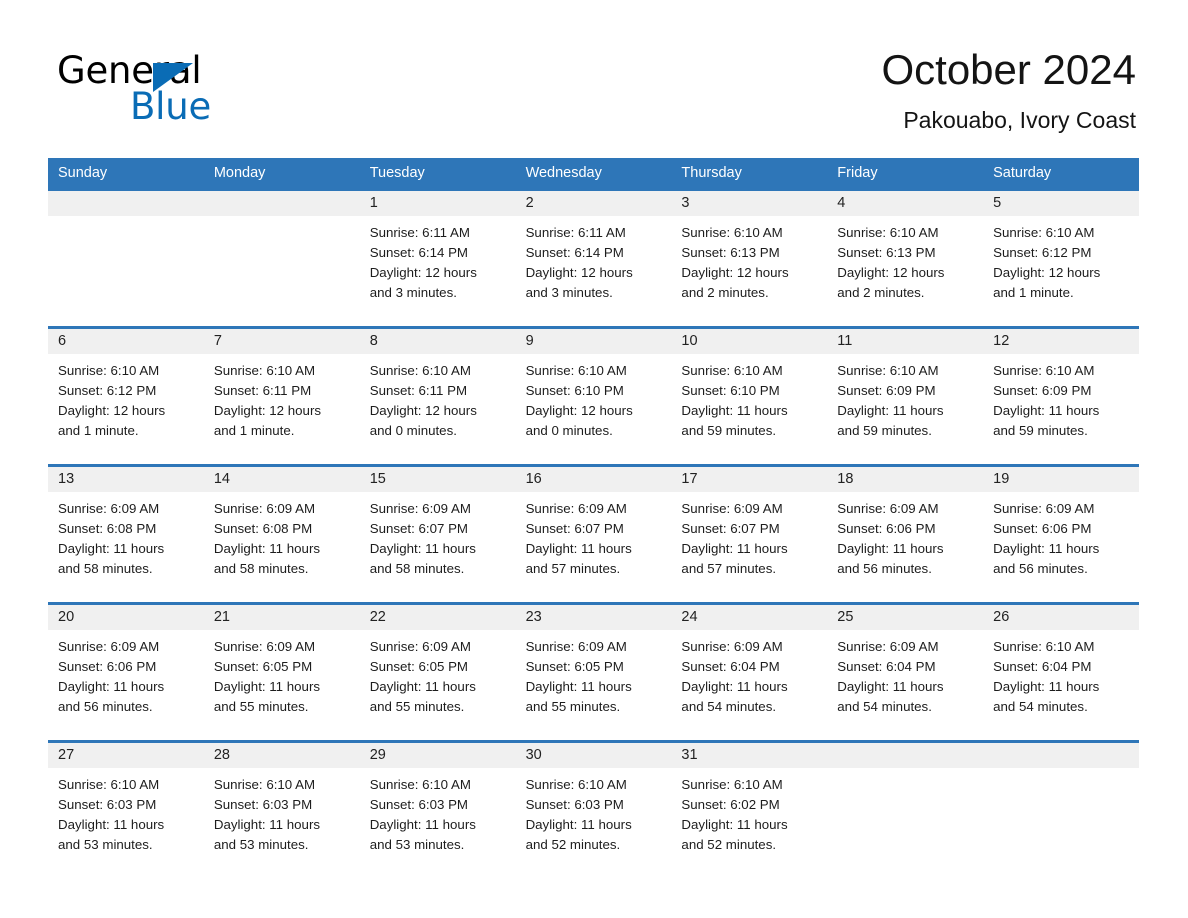 This screenshot has width=1188, height=918. I want to click on sunset-text: Sunset: 6:11 PM, so click(418, 390).